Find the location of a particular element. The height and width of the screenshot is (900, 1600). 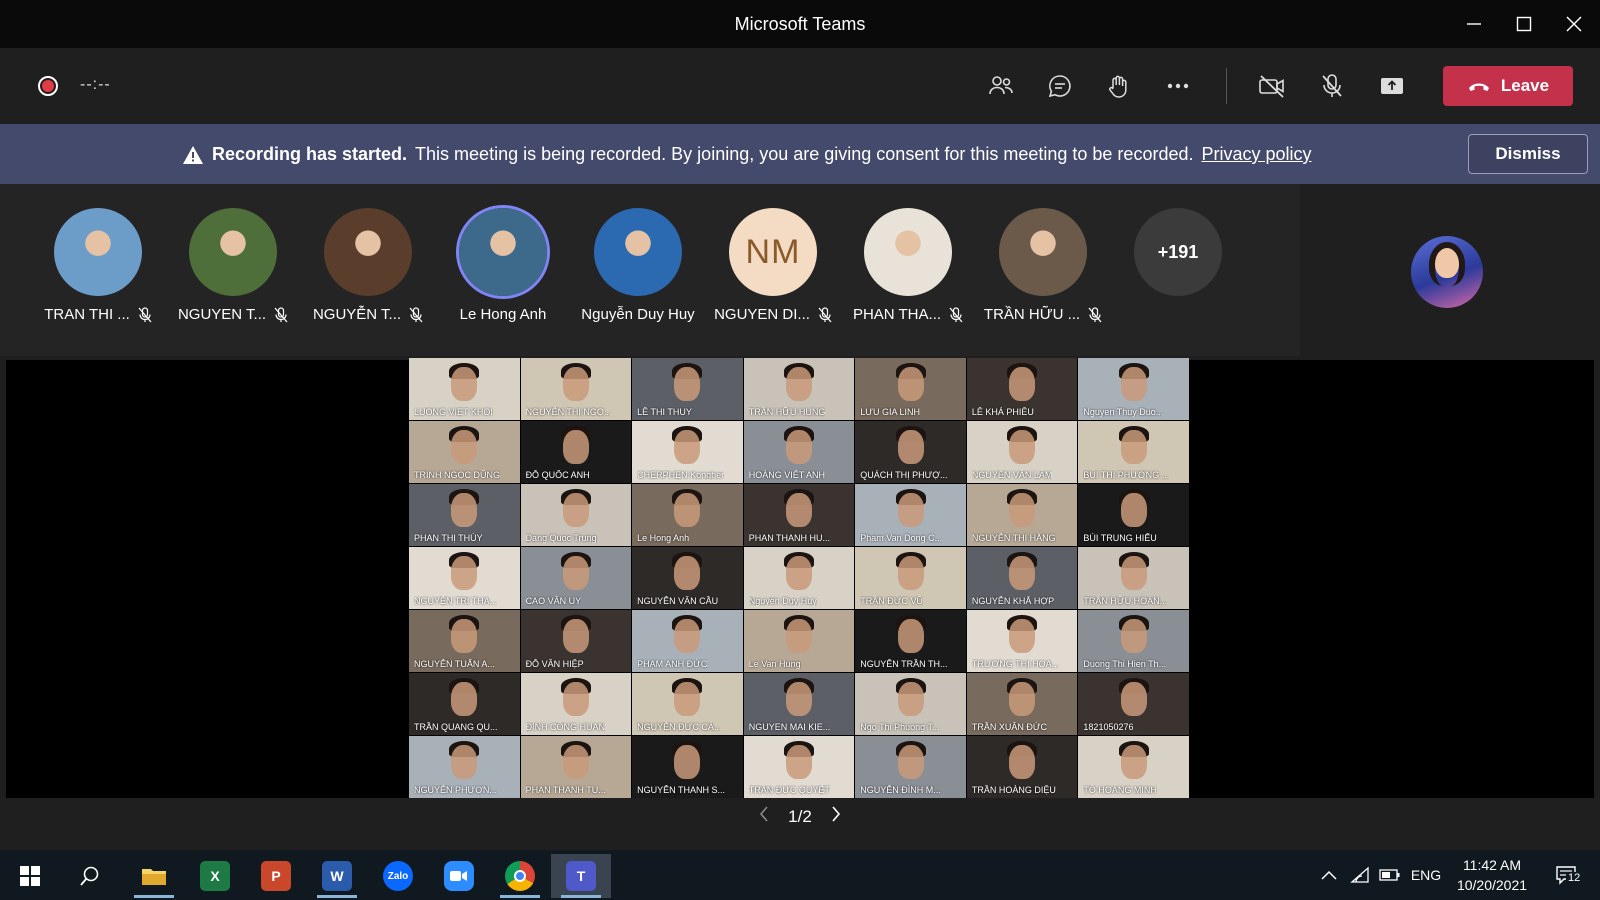

leave-button: Leave is located at coordinates (1508, 86).